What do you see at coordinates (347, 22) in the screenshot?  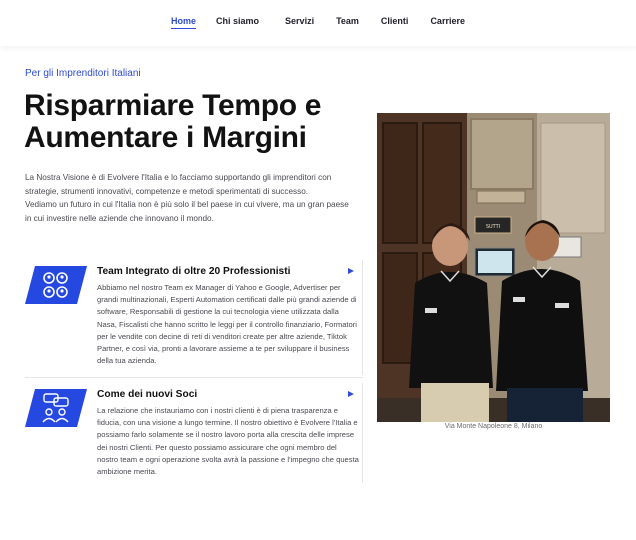 I see `nav-link-team: Team` at bounding box center [347, 22].